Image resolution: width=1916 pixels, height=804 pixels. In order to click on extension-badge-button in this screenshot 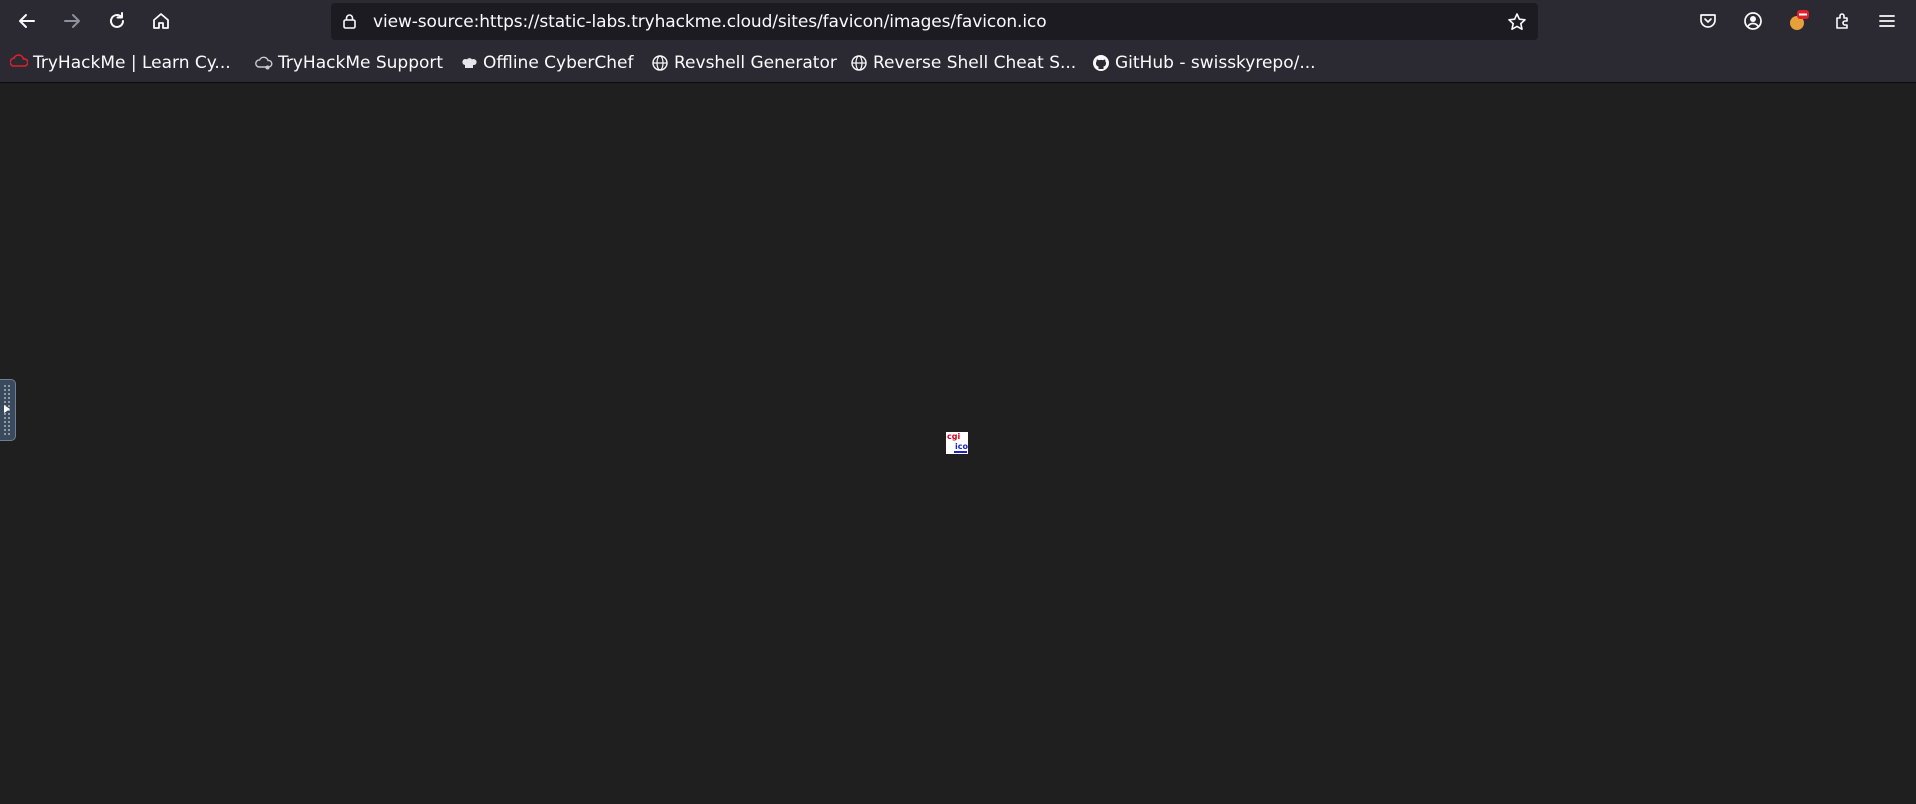, I will do `click(1798, 21)`.